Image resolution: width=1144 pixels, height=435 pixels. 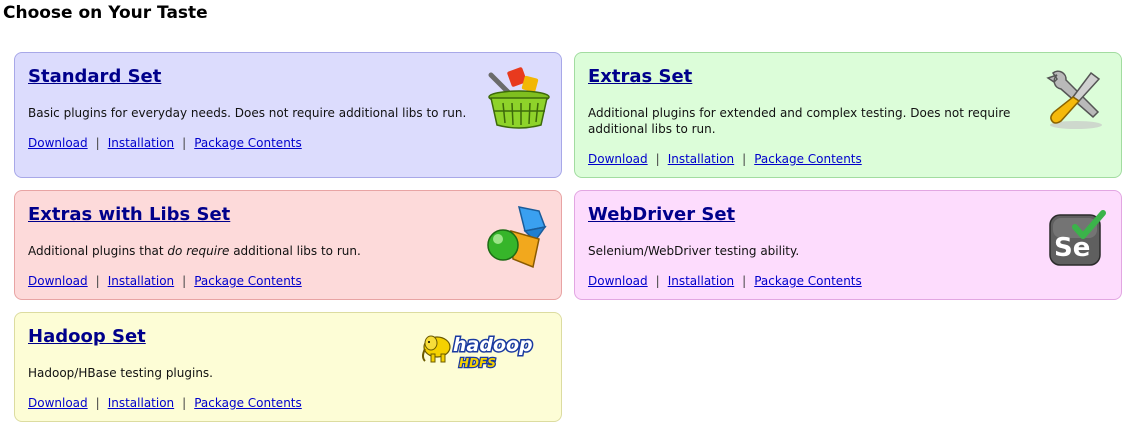 I want to click on hadoop-logo-text: hadoop, so click(x=493, y=345).